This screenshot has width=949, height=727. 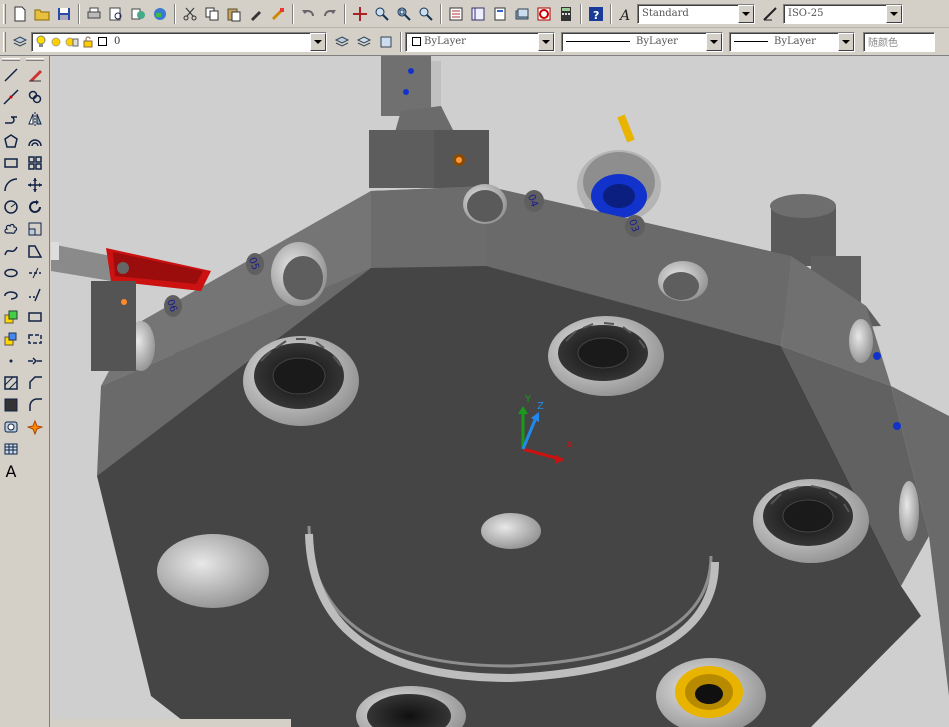 What do you see at coordinates (35, 163) in the screenshot?
I see `array-icon` at bounding box center [35, 163].